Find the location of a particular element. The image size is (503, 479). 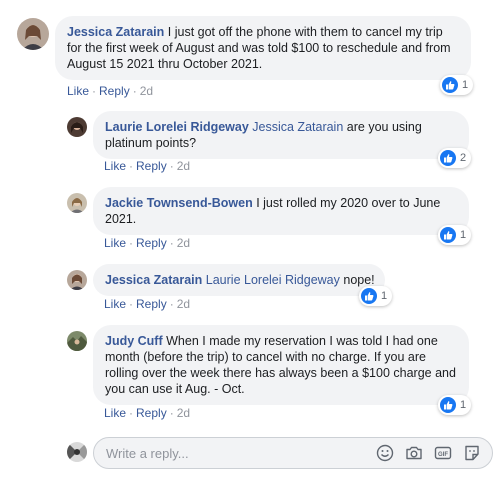

comment-author: Judy Cuff is located at coordinates (134, 341).